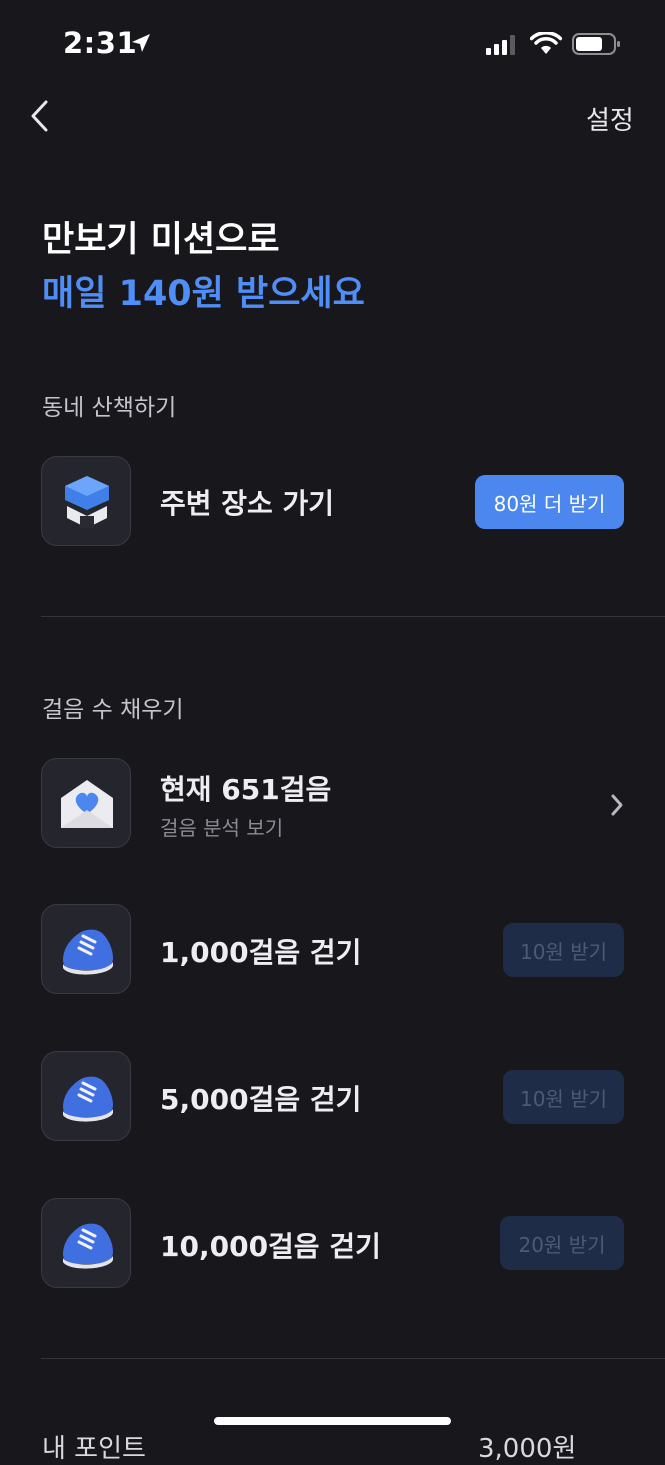 Image resolution: width=665 pixels, height=1465 pixels. I want to click on heart-envelope-icon, so click(86, 803).